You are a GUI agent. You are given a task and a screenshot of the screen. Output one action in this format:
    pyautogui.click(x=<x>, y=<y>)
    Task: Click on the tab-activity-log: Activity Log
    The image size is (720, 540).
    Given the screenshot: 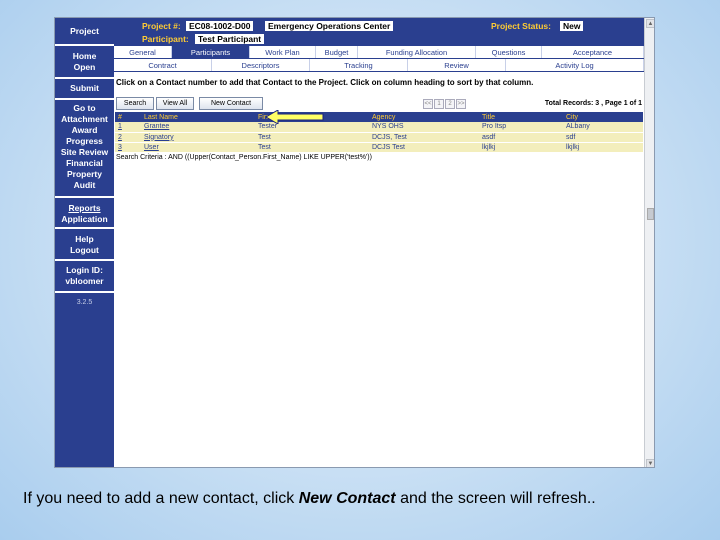 What is the action you would take?
    pyautogui.click(x=575, y=65)
    